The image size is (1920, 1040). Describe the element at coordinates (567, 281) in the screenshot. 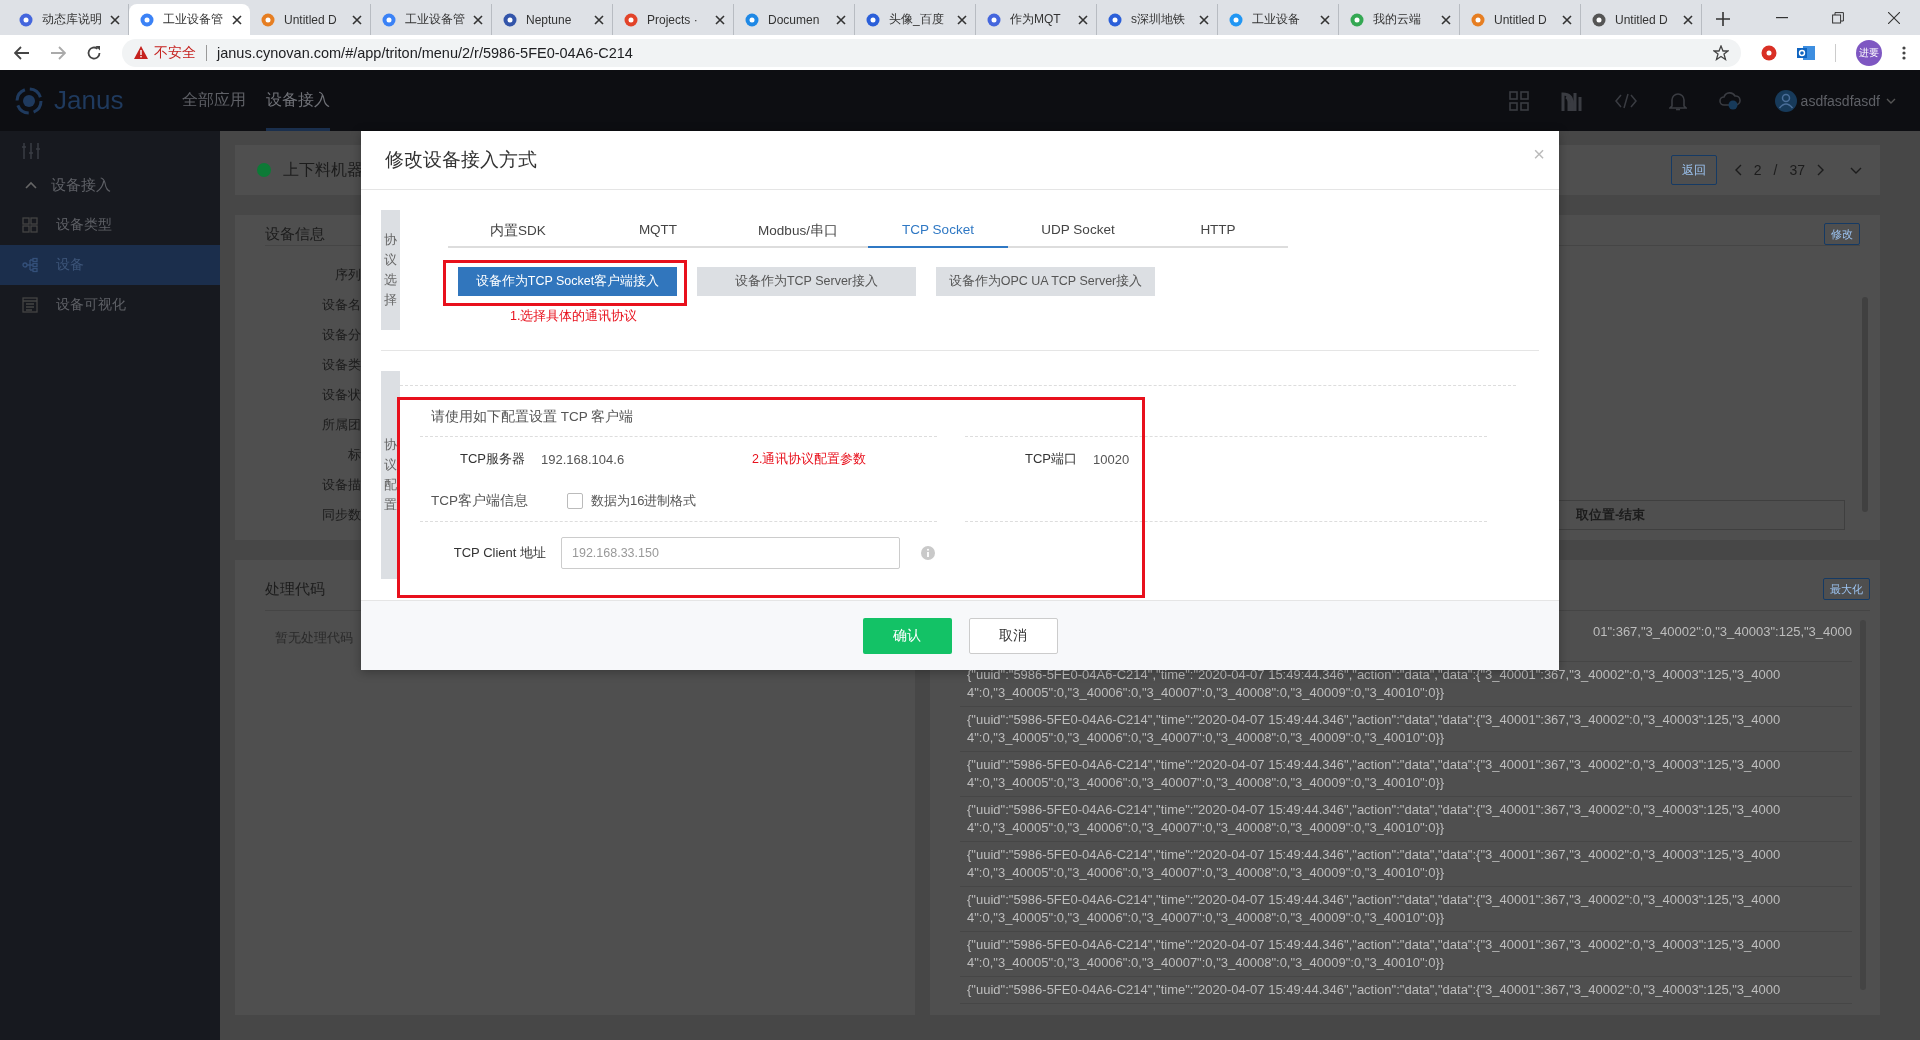

I see `mode-option-button: 设备作为TCP Socket客户端接入` at that location.